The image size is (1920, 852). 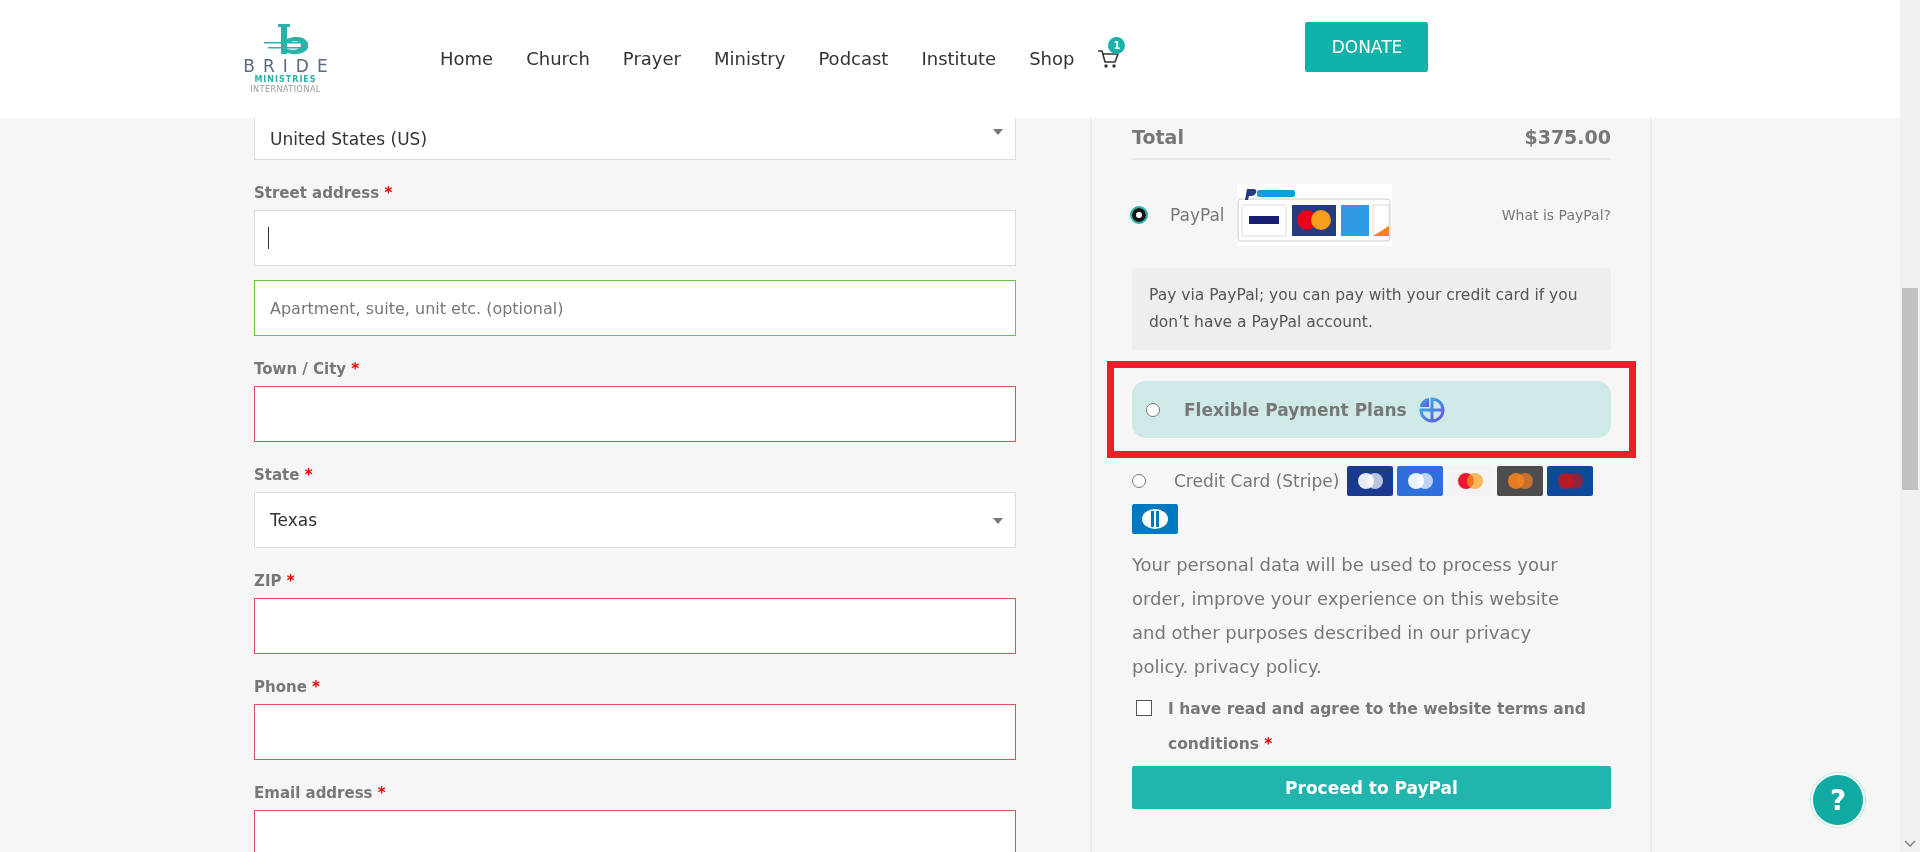 What do you see at coordinates (284, 475) in the screenshot?
I see `field-label: State *` at bounding box center [284, 475].